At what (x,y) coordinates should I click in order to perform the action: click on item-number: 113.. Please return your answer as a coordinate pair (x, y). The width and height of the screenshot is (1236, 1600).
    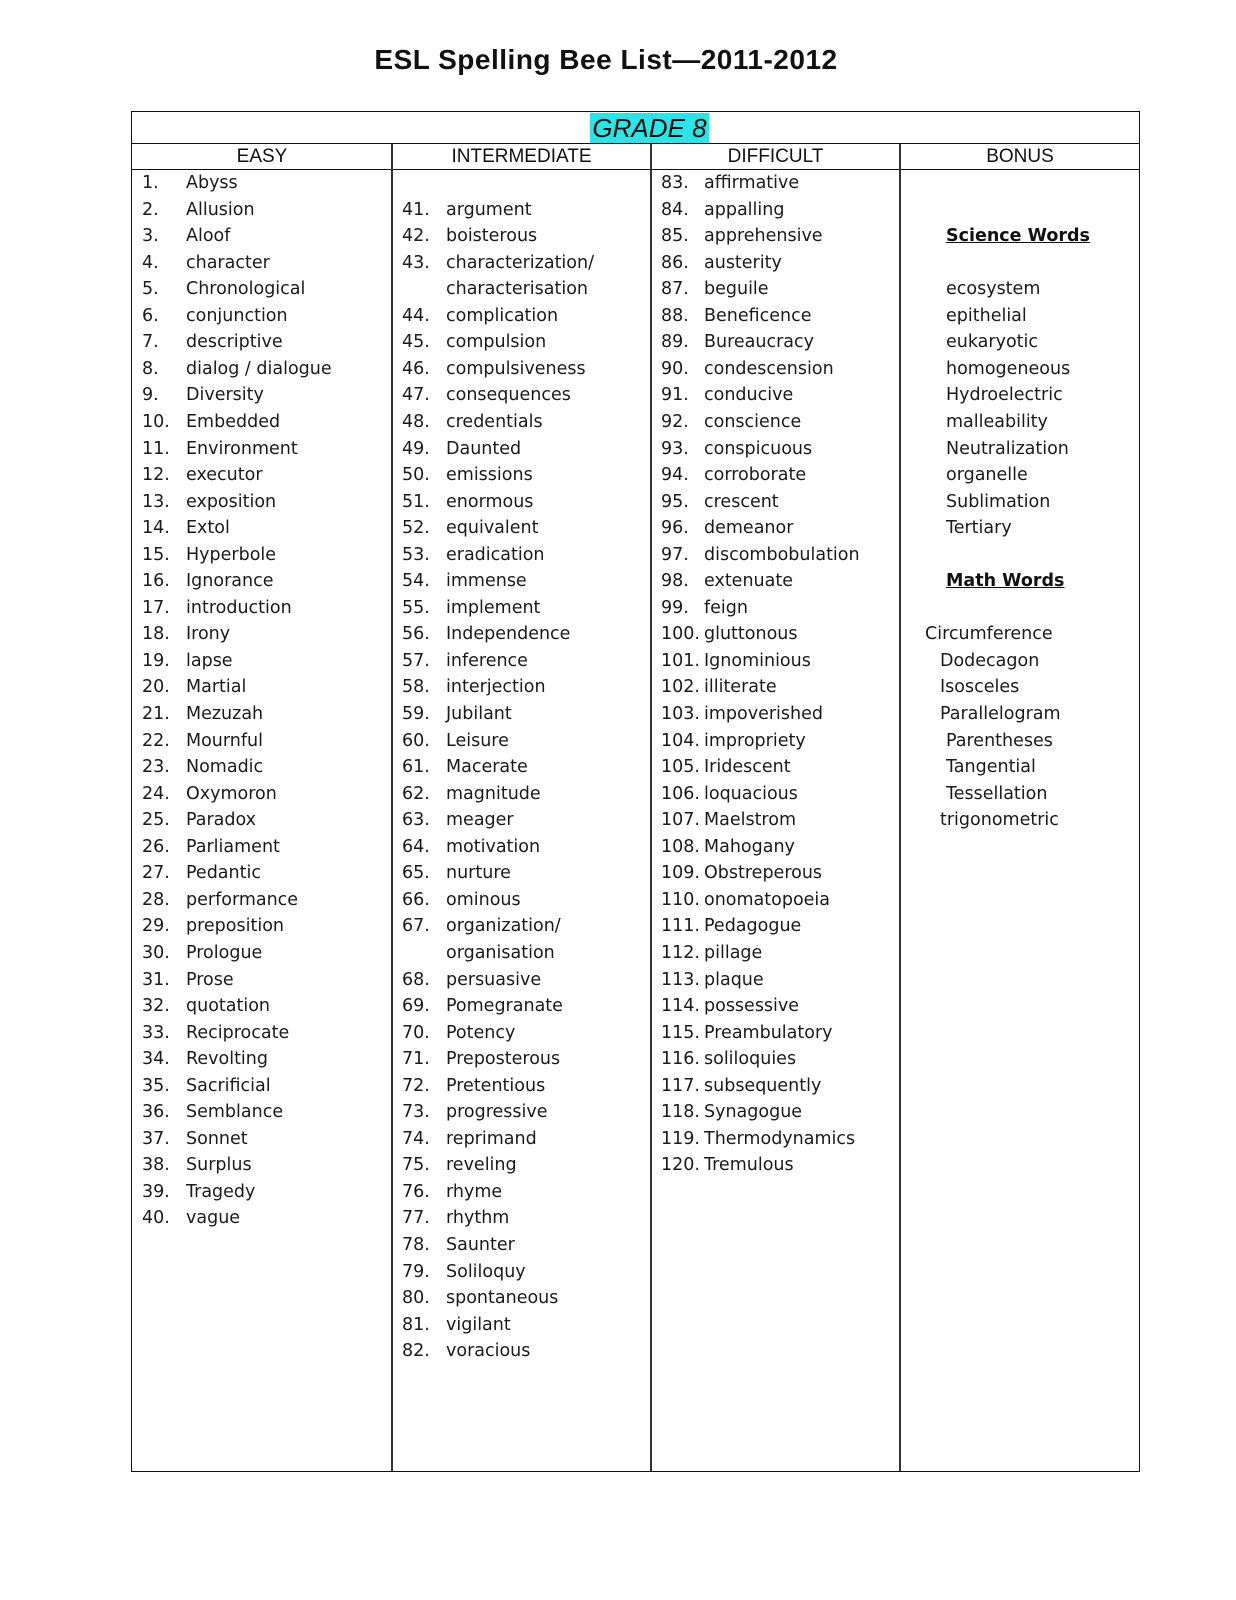
    Looking at the image, I should click on (680, 979).